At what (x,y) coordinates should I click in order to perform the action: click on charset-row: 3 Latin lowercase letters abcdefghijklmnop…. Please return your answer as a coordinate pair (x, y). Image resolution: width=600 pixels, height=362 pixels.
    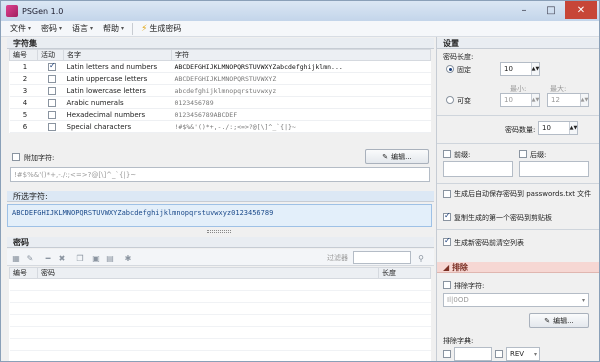
    Looking at the image, I should click on (220, 90).